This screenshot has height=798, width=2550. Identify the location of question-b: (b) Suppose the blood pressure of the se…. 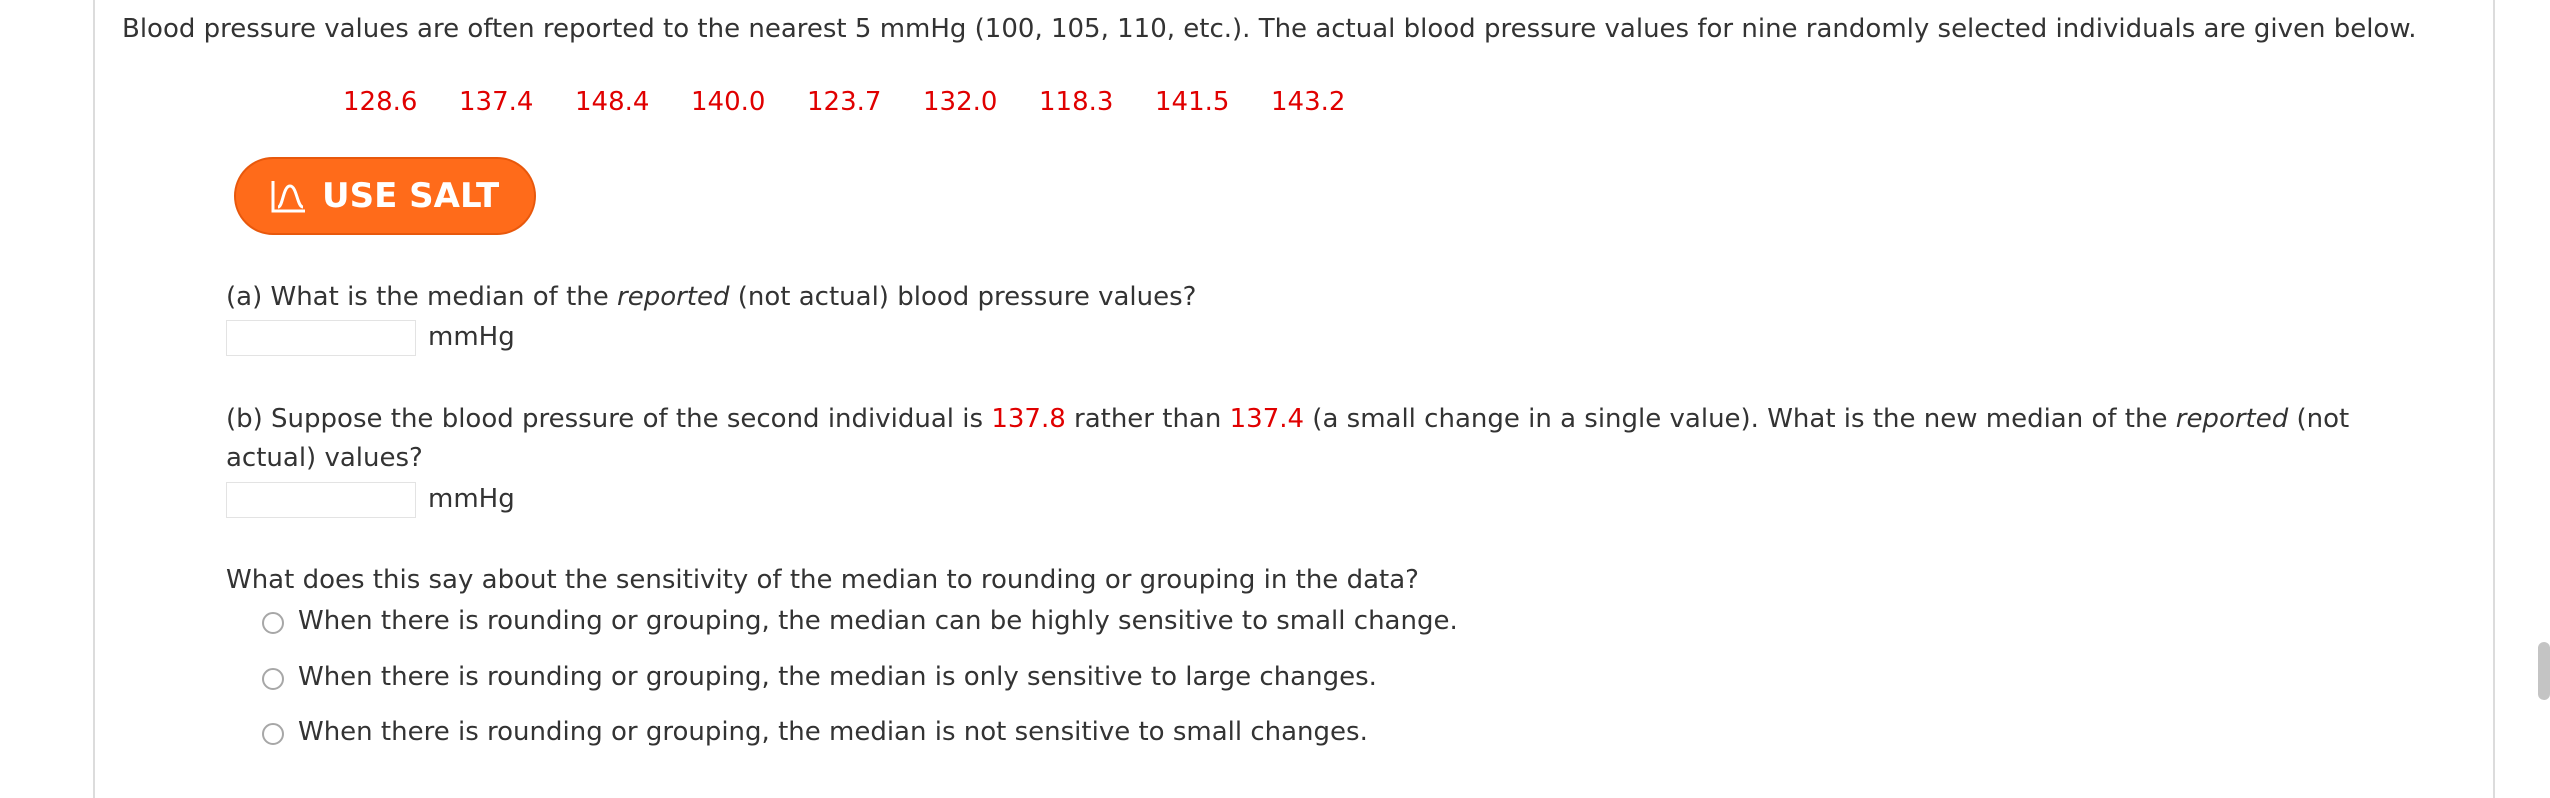
(1288, 419).